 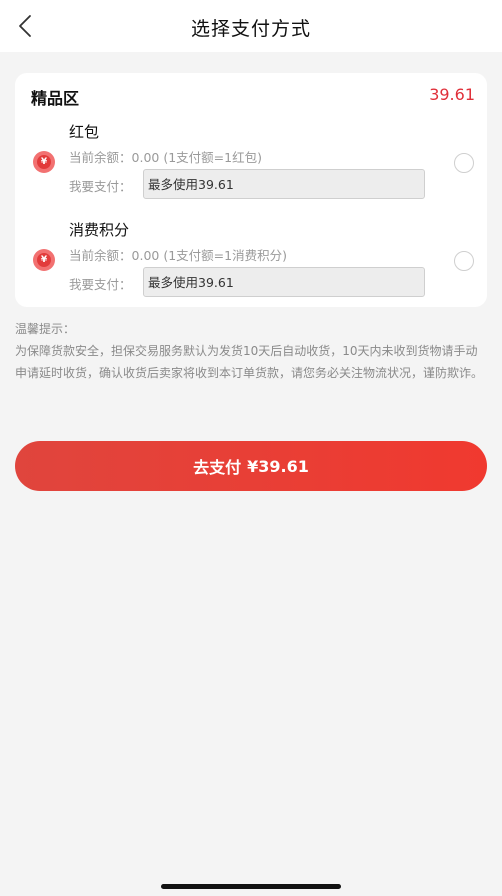 I want to click on pay-button: 去支付 ¥39.61, so click(x=251, y=466).